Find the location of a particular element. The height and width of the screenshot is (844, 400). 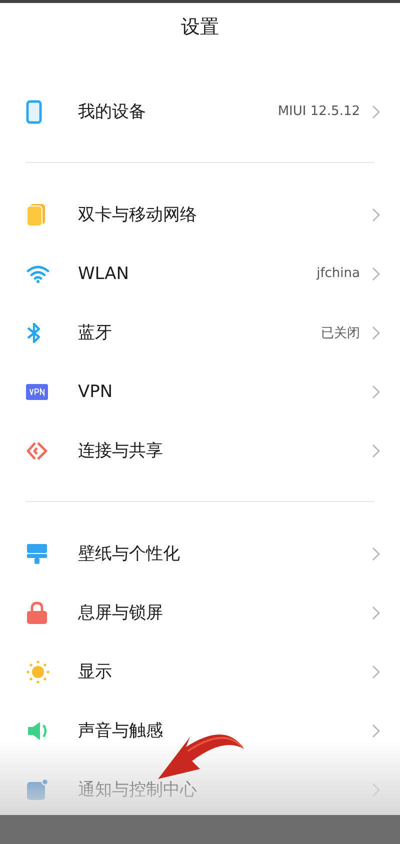

item-label: WLAN is located at coordinates (104, 274).